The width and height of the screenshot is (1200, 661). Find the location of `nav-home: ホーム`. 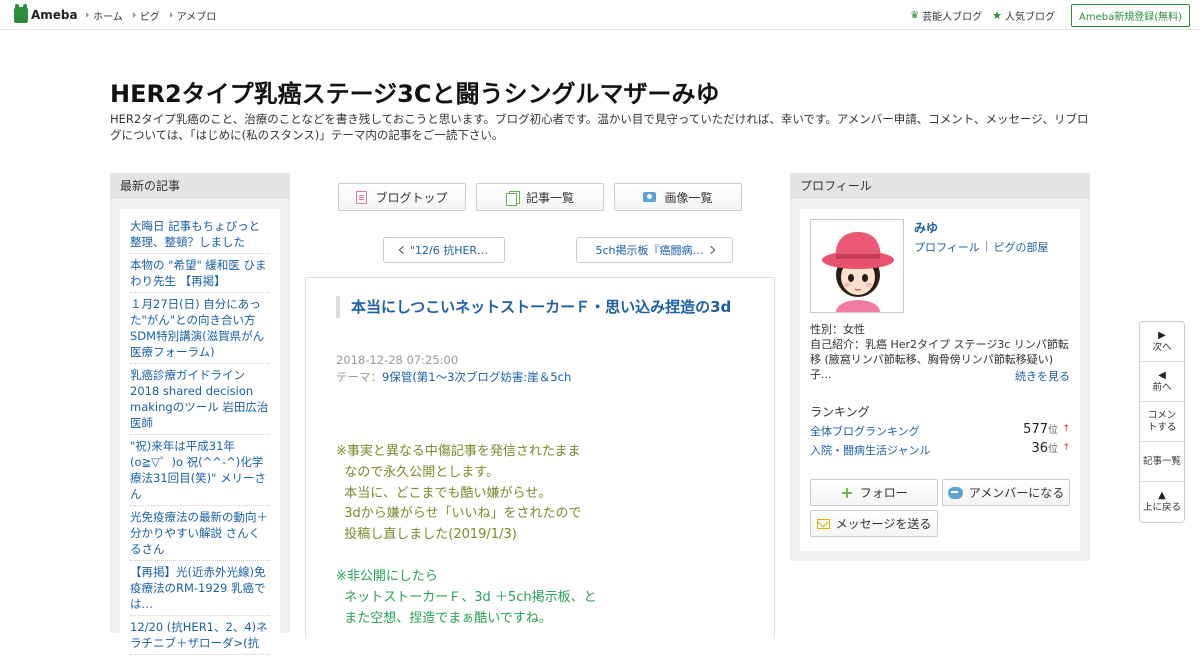

nav-home: ホーム is located at coordinates (104, 15).